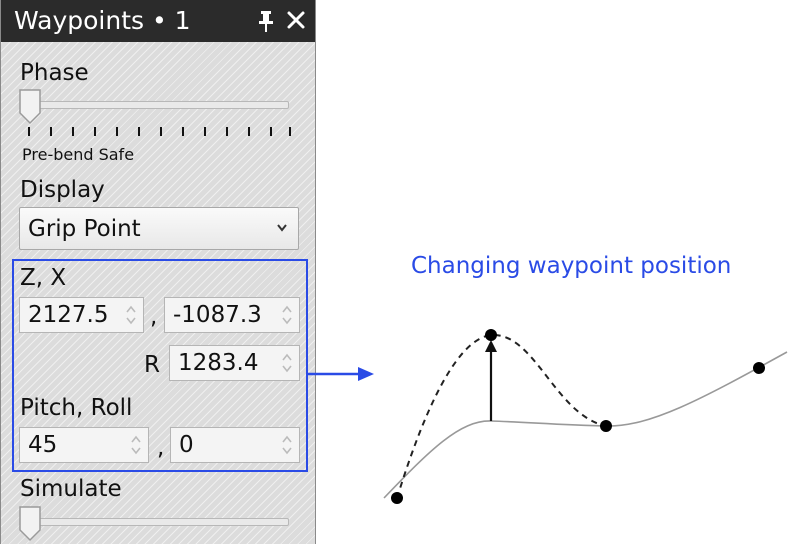  I want to click on display-label: Display, so click(62, 190).